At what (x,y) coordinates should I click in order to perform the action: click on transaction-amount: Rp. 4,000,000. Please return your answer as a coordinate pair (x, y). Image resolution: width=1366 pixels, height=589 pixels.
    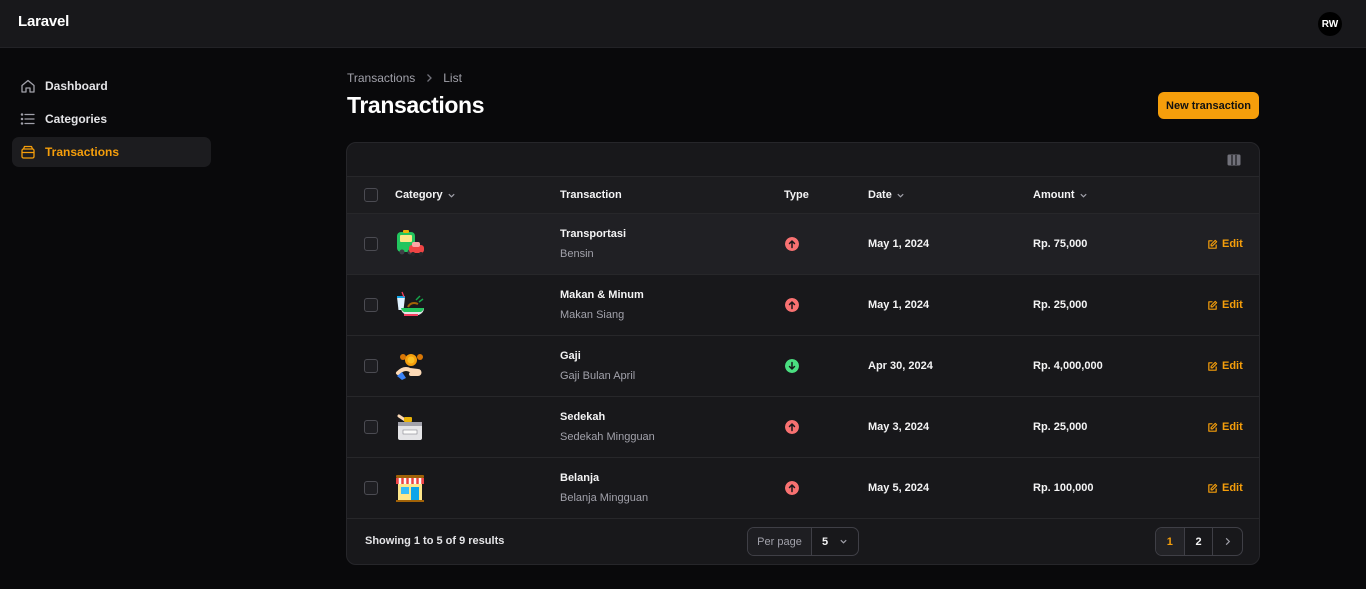
    Looking at the image, I should click on (1068, 366).